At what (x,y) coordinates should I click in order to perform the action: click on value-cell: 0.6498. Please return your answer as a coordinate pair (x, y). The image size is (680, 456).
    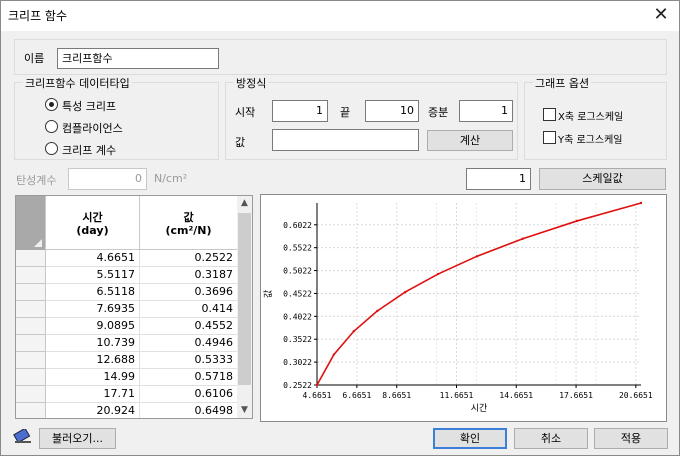
    Looking at the image, I should click on (189, 410).